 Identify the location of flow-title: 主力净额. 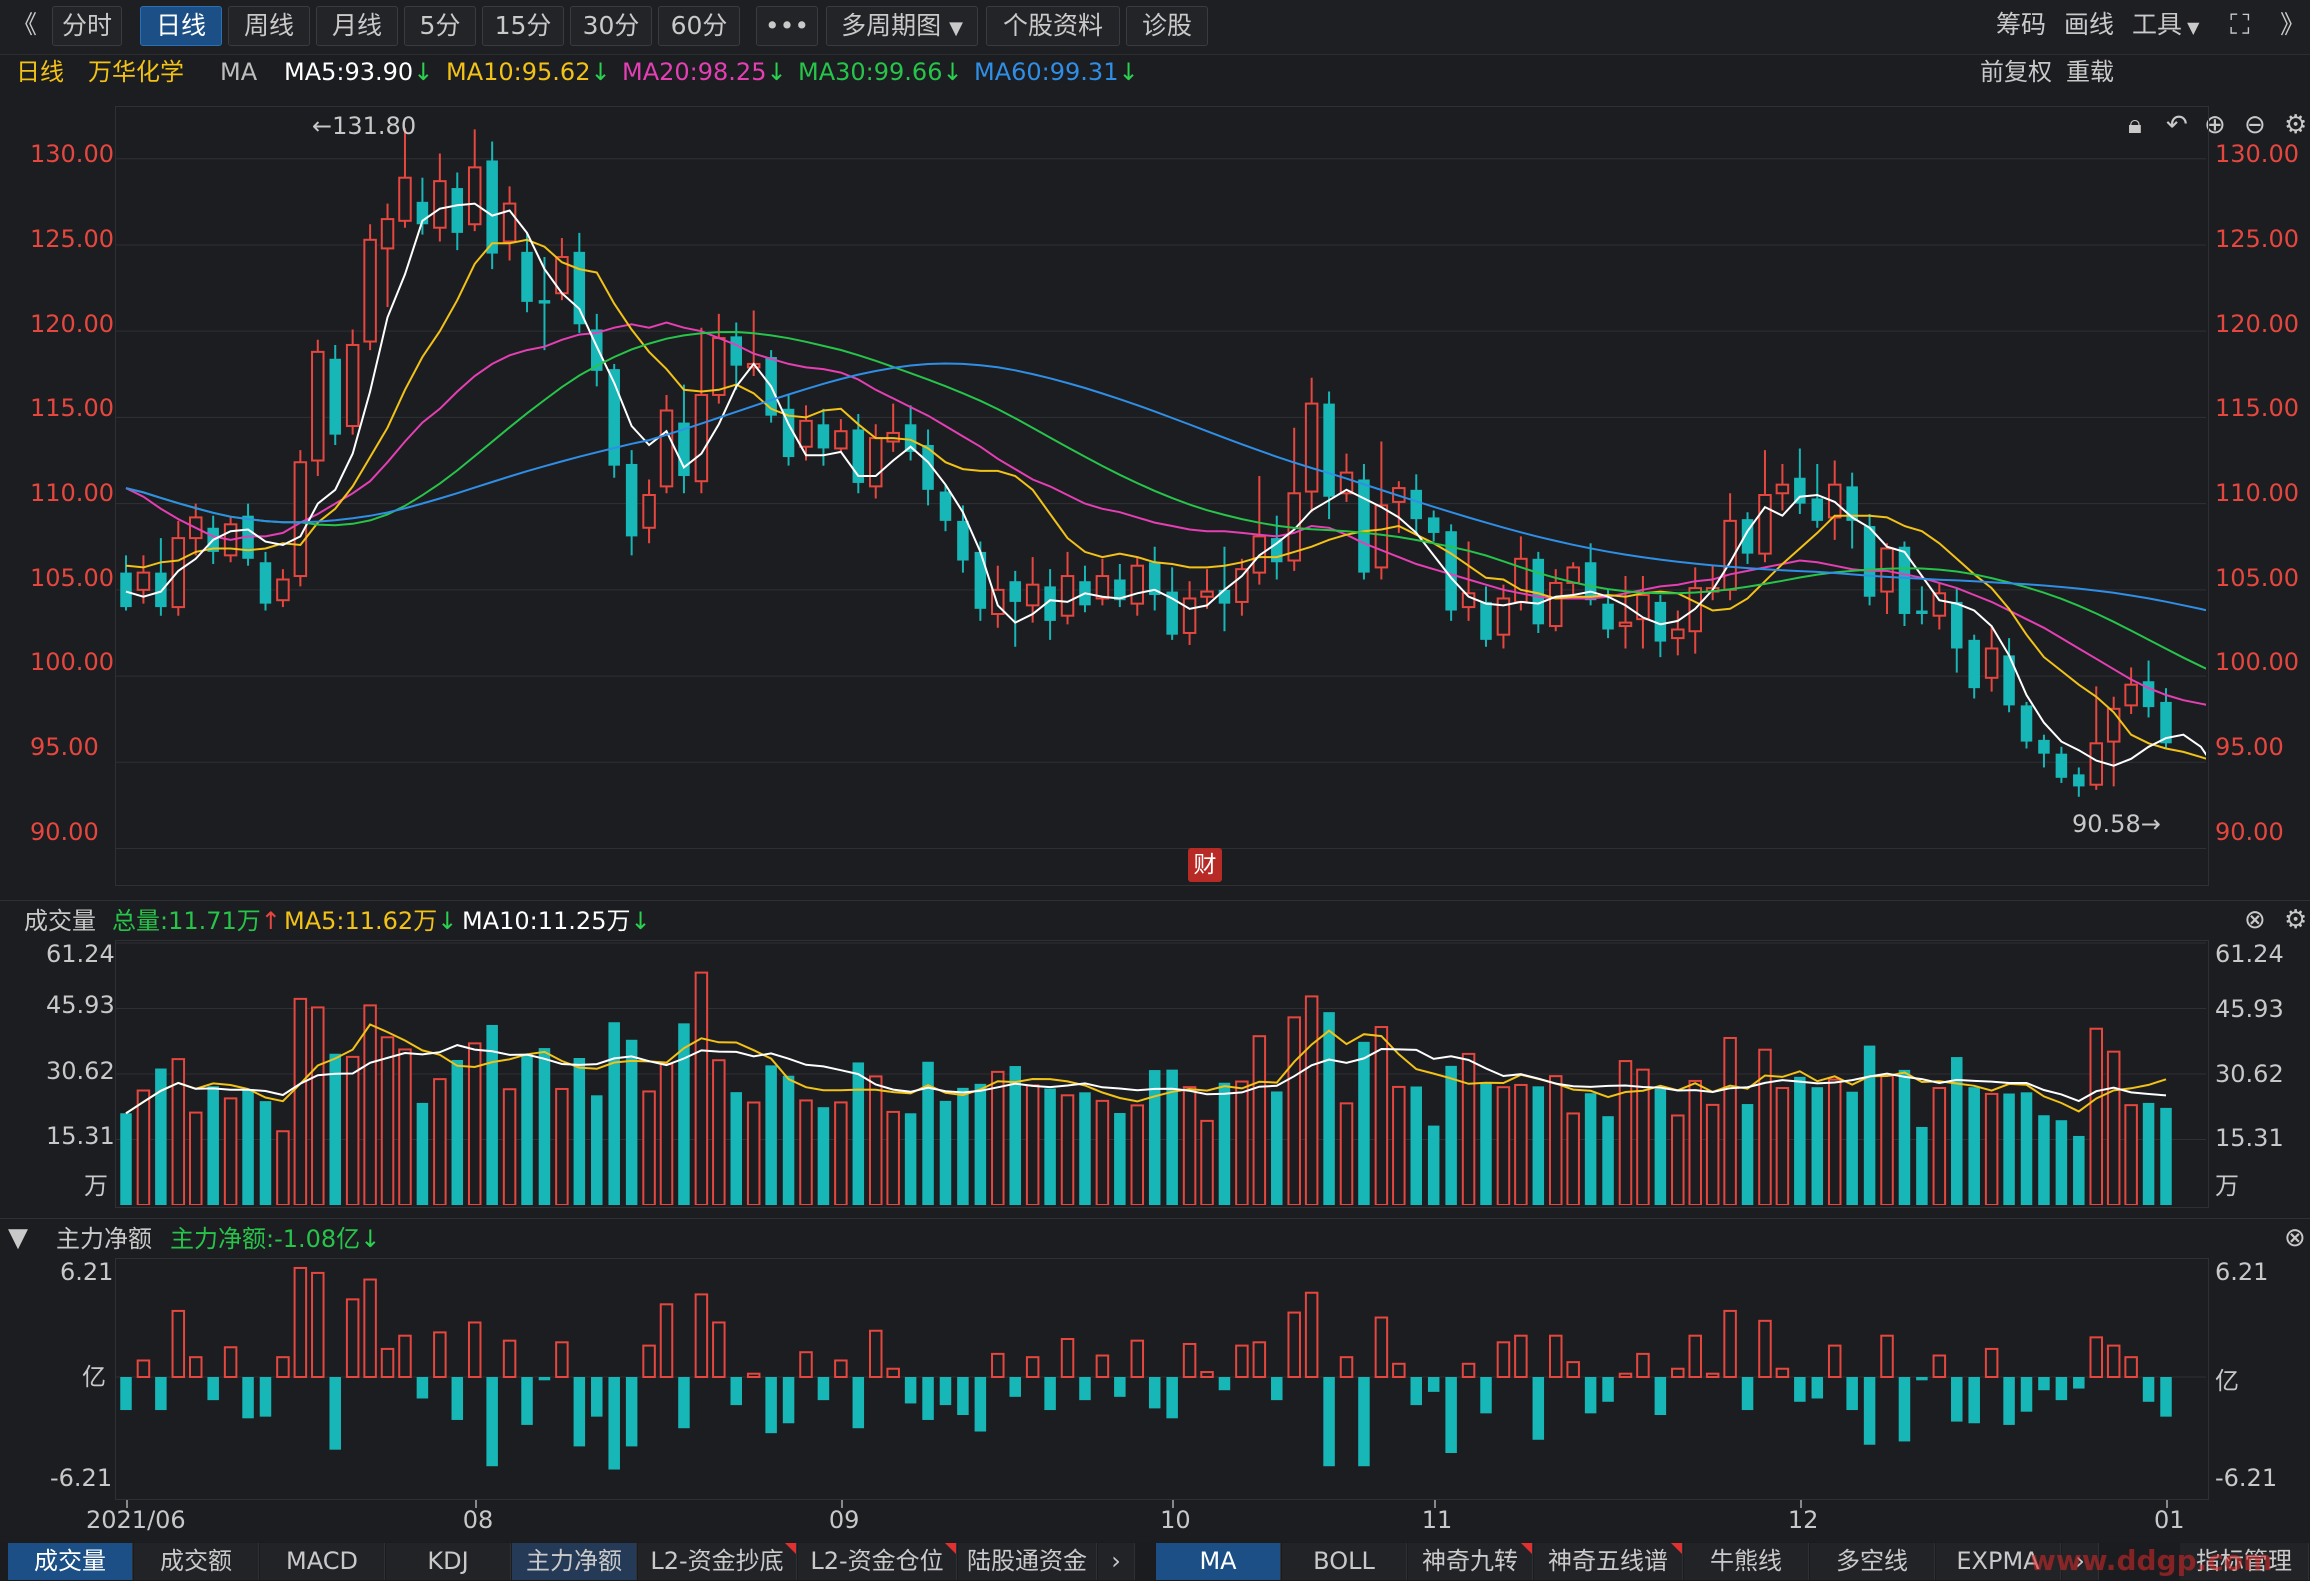
(104, 1239).